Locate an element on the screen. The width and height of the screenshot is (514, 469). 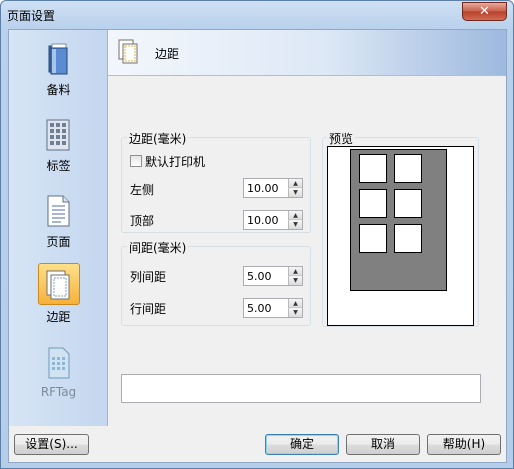
close-icon: ✕ is located at coordinates (484, 11).